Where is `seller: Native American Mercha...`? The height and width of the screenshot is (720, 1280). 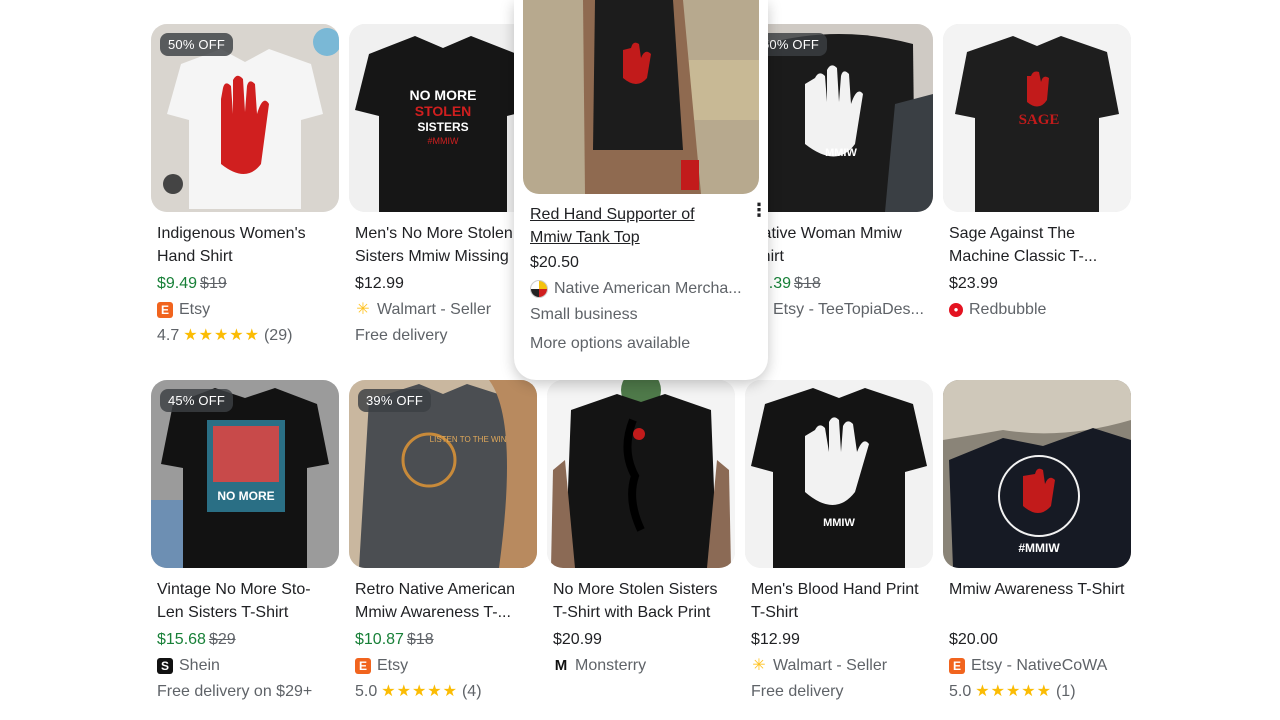 seller: Native American Mercha... is located at coordinates (645, 289).